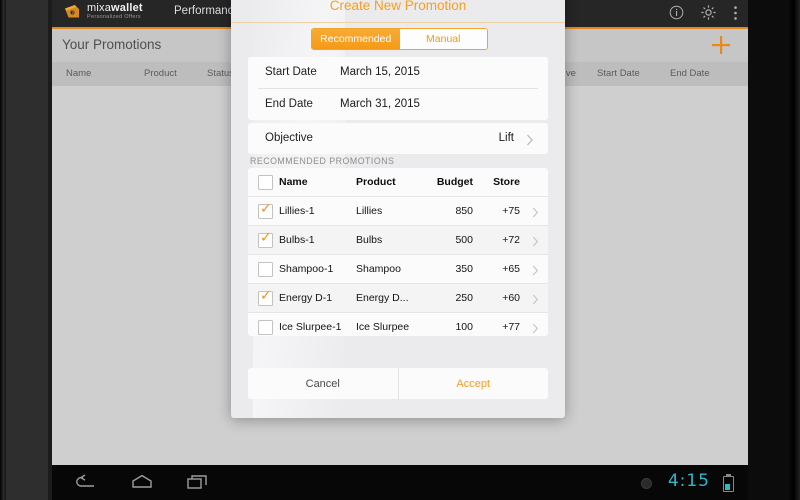  I want to click on cancel-button: Cancel, so click(323, 383).